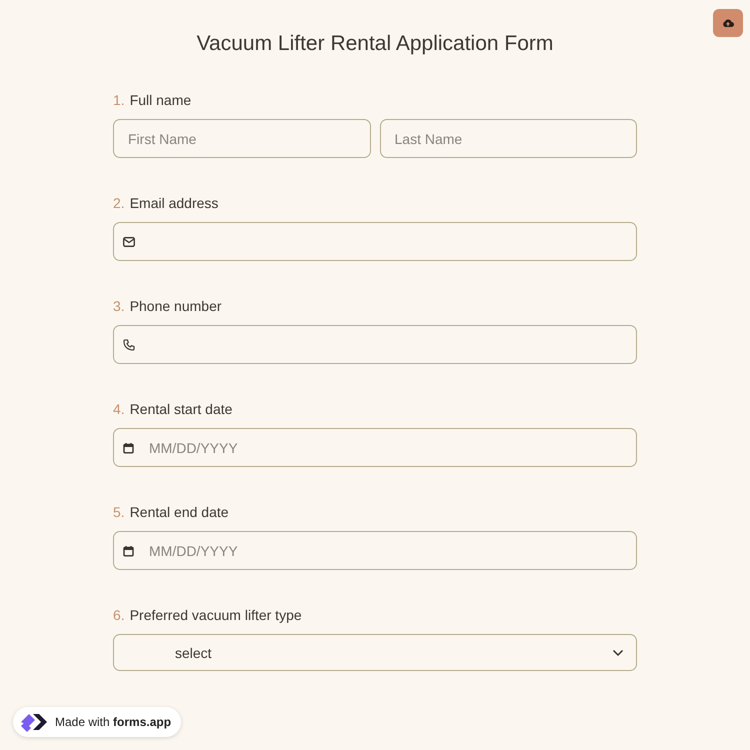  What do you see at coordinates (618, 652) in the screenshot?
I see `chevron-down-icon` at bounding box center [618, 652].